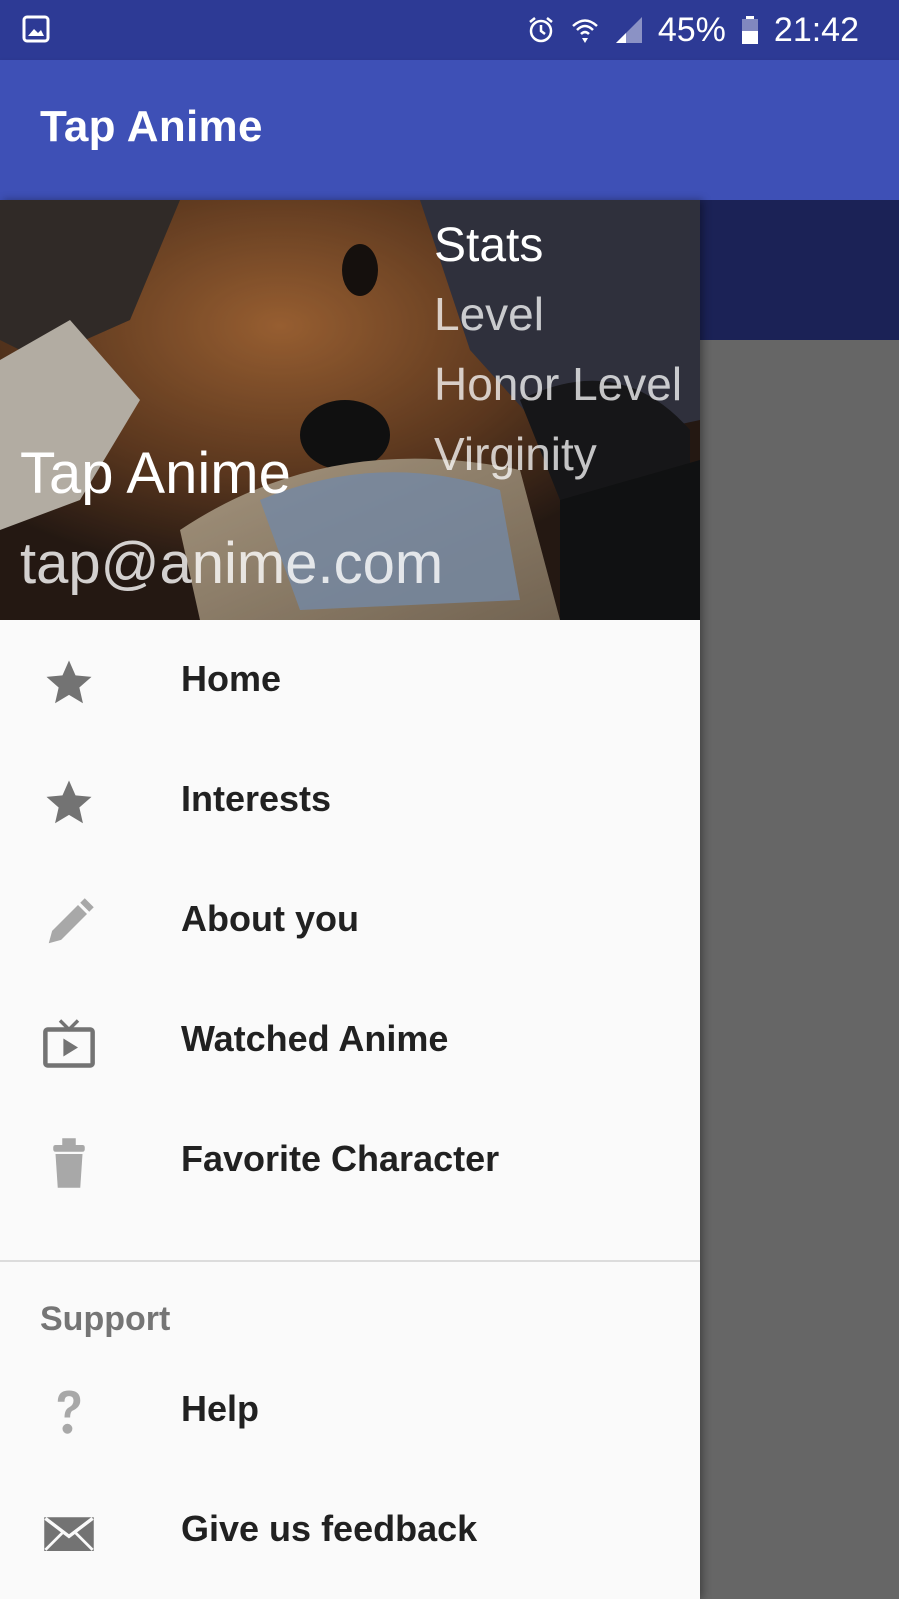 The image size is (899, 1599). I want to click on menu-item-label: Favorite Character, so click(340, 1158).